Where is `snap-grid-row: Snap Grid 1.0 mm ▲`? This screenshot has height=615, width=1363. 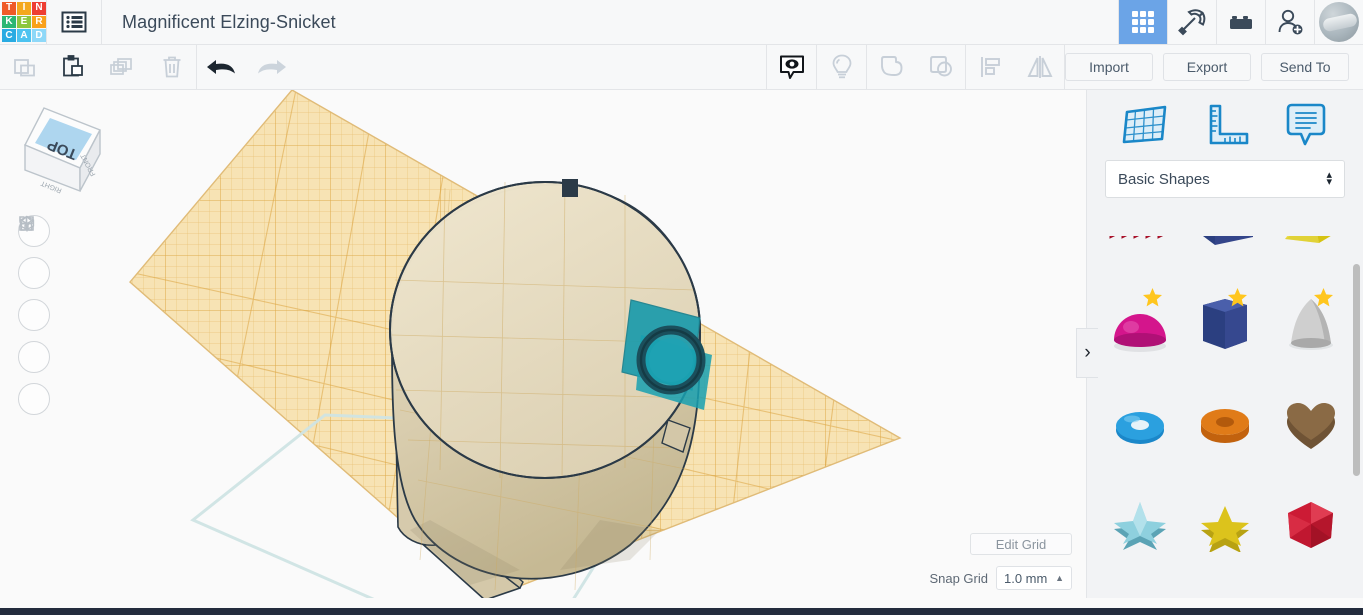 snap-grid-row: Snap Grid 1.0 mm ▲ is located at coordinates (1000, 578).